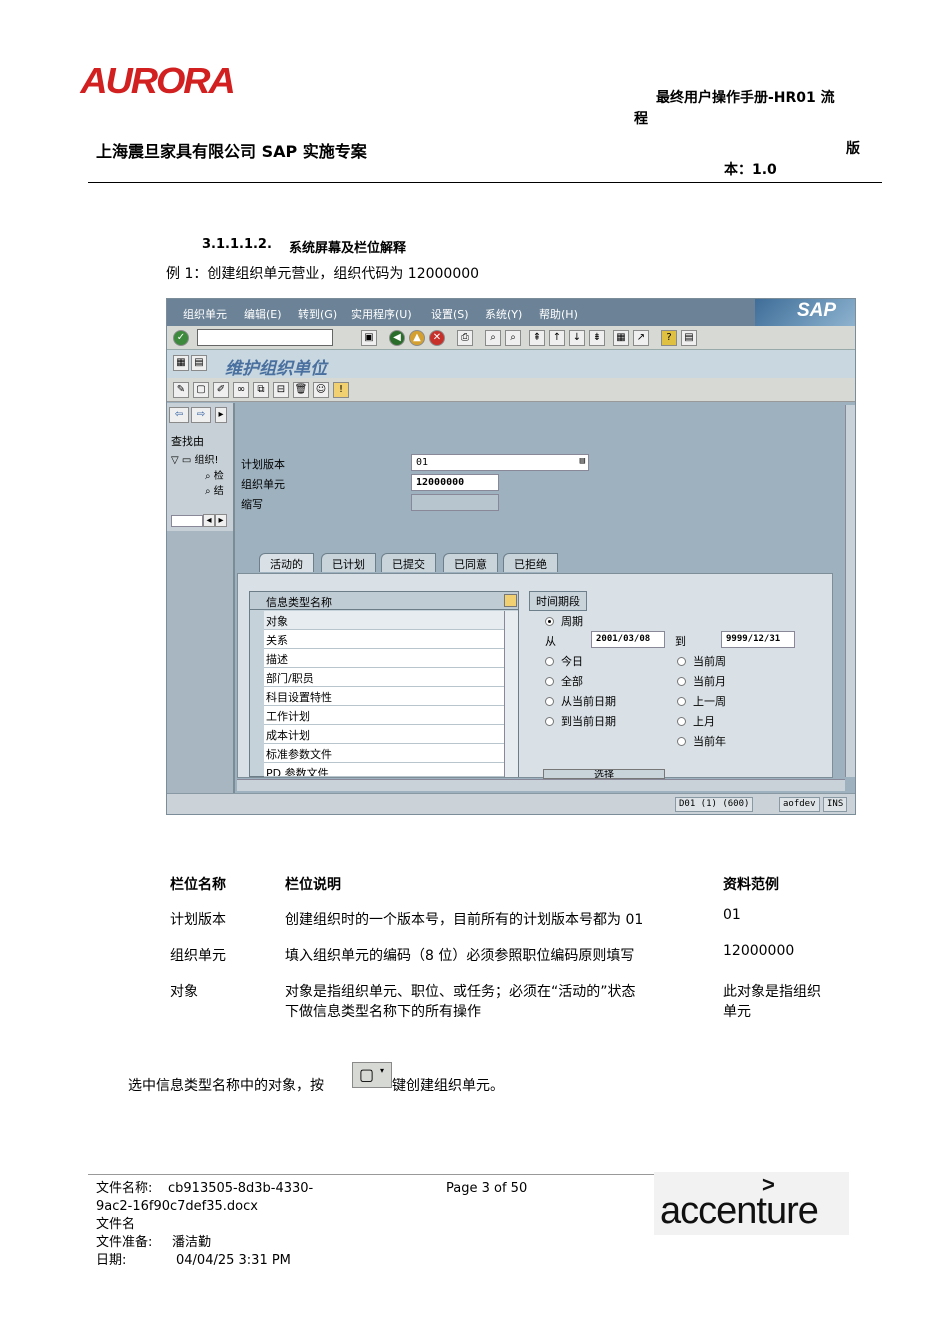  Describe the element at coordinates (369, 338) in the screenshot. I see `save-icon: ▣` at that location.